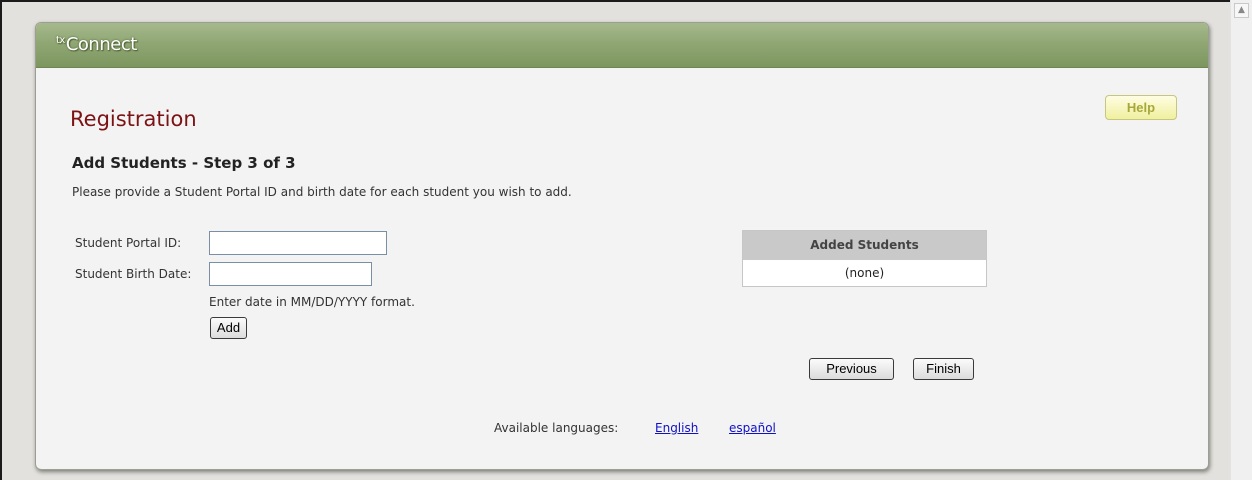  I want to click on step-heading: Add Students - Step 3 of 3, so click(184, 163).